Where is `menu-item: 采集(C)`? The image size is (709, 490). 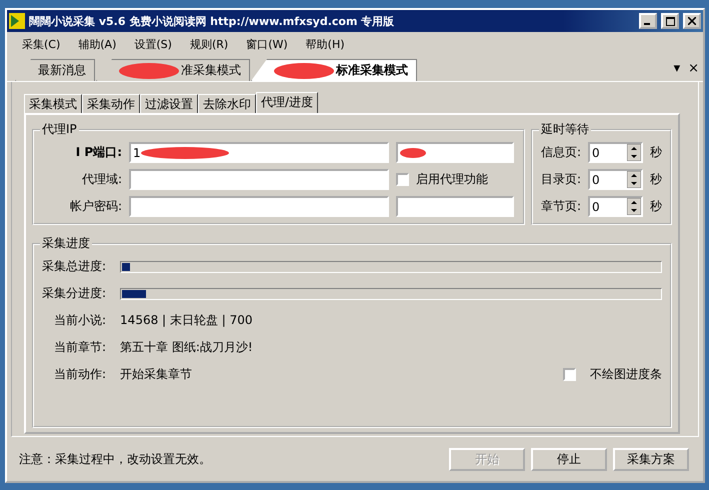 menu-item: 采集(C) is located at coordinates (41, 44).